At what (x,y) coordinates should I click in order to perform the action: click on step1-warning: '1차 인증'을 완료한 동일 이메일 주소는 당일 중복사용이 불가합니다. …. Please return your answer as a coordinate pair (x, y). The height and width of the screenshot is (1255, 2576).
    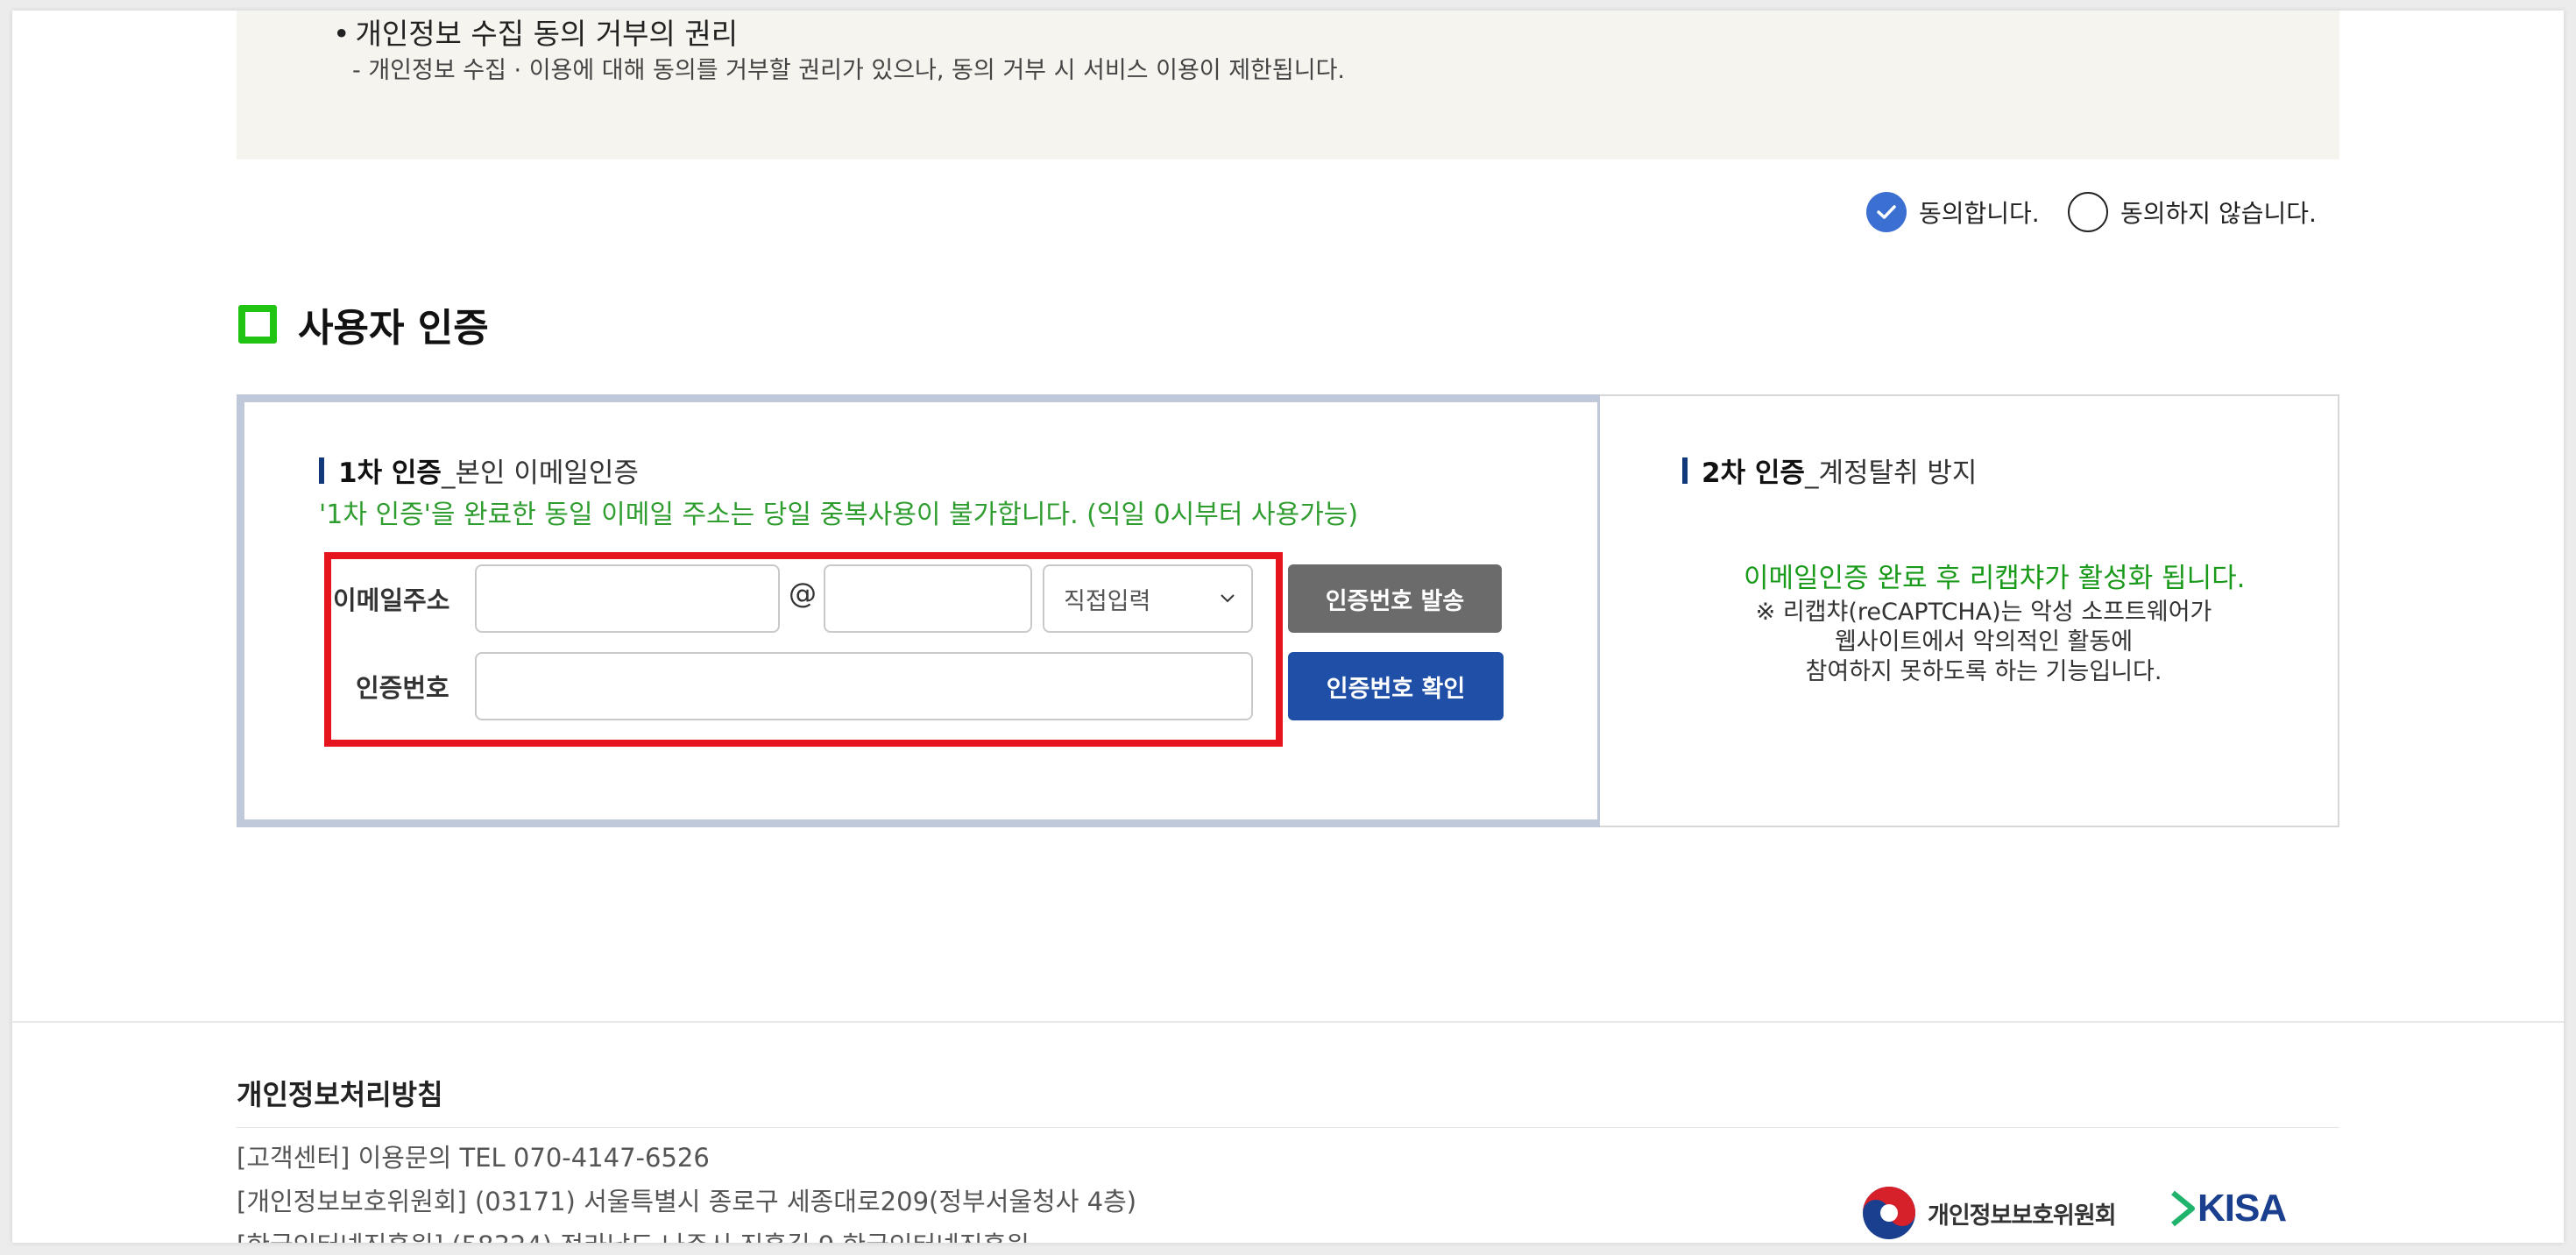
    Looking at the image, I should click on (839, 515).